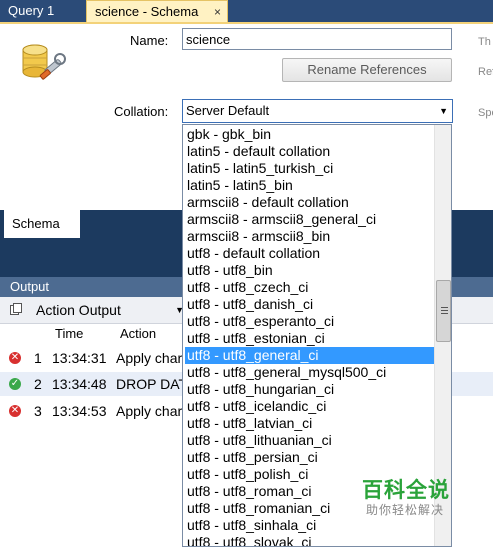 The width and height of the screenshot is (493, 547). Describe the element at coordinates (31, 10) in the screenshot. I see `tab-label: Query 1` at that location.